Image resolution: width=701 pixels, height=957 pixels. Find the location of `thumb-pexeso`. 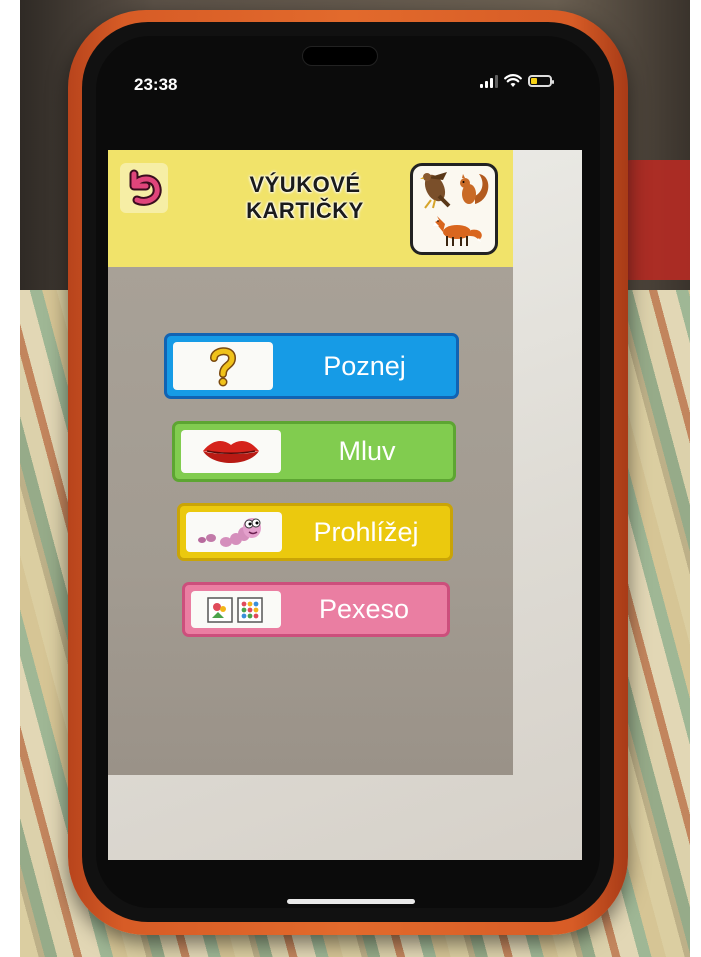

thumb-pexeso is located at coordinates (236, 609).